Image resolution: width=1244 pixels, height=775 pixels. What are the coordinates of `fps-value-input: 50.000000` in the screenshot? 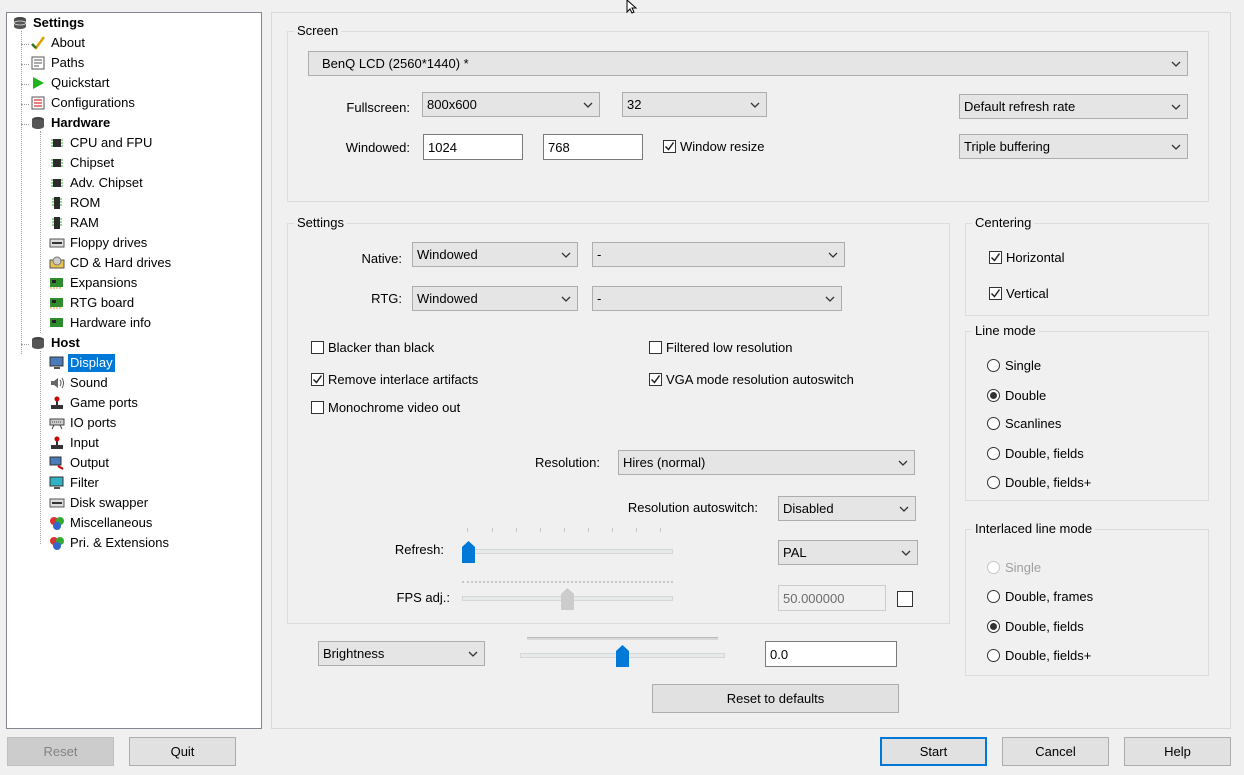 It's located at (832, 598).